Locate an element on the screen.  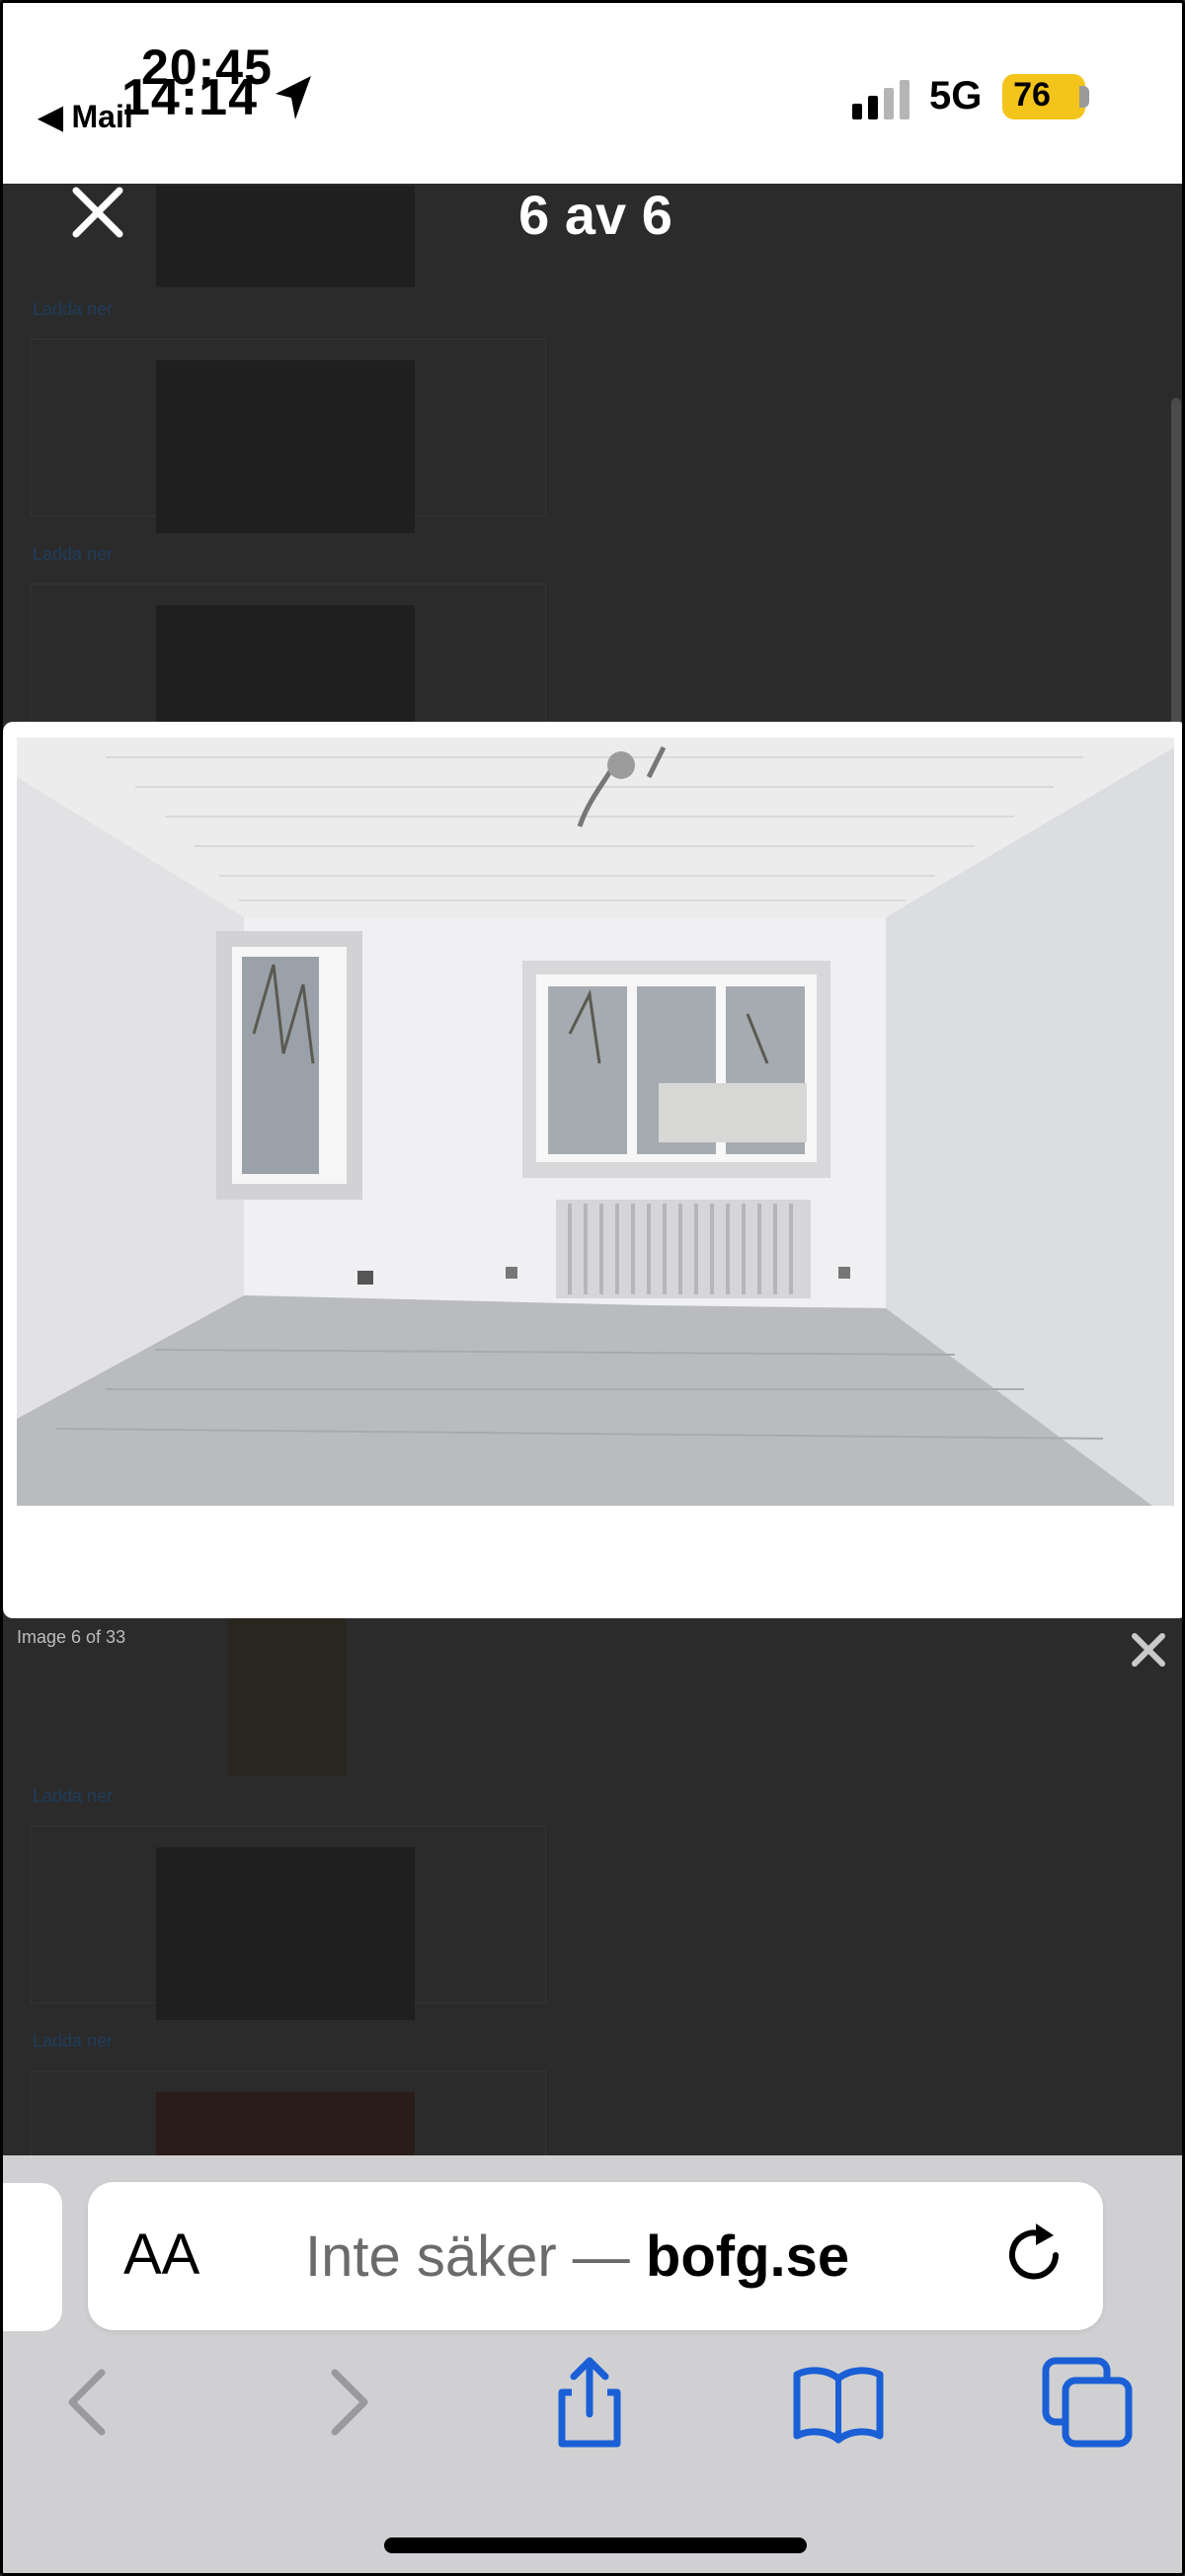
reload-icon is located at coordinates (1035, 2255).